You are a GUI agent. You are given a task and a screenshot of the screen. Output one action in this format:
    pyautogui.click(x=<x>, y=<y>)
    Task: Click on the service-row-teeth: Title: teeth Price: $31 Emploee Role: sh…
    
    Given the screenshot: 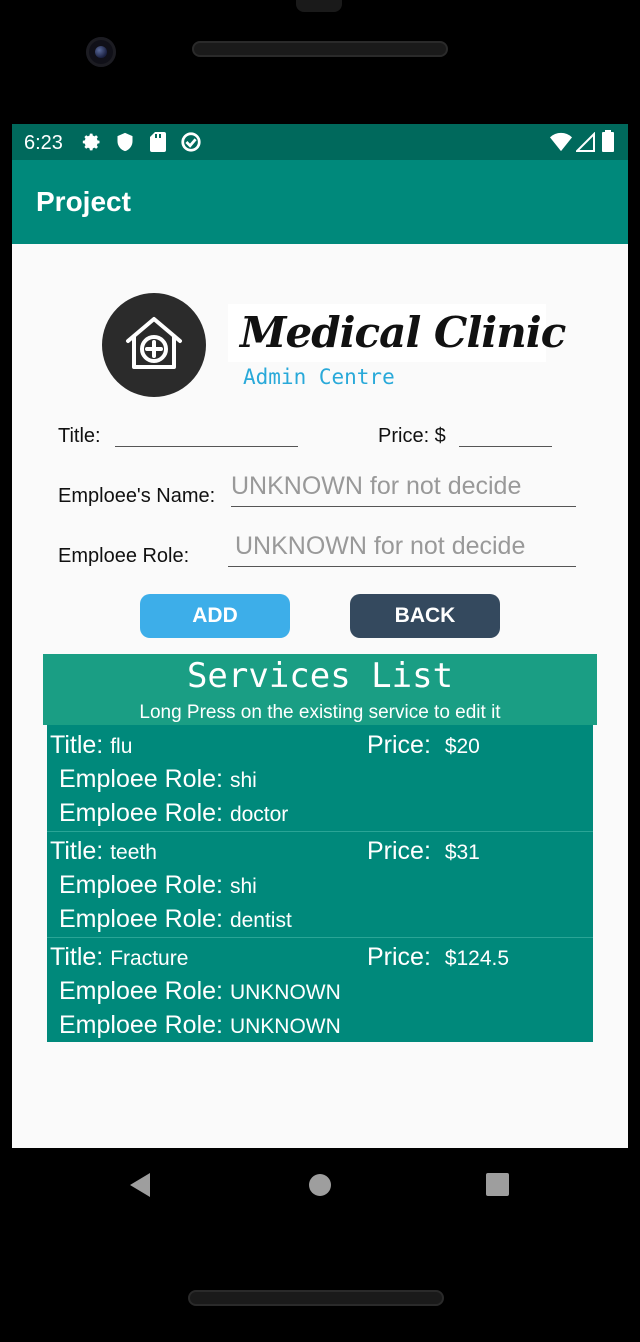 What is the action you would take?
    pyautogui.click(x=320, y=884)
    